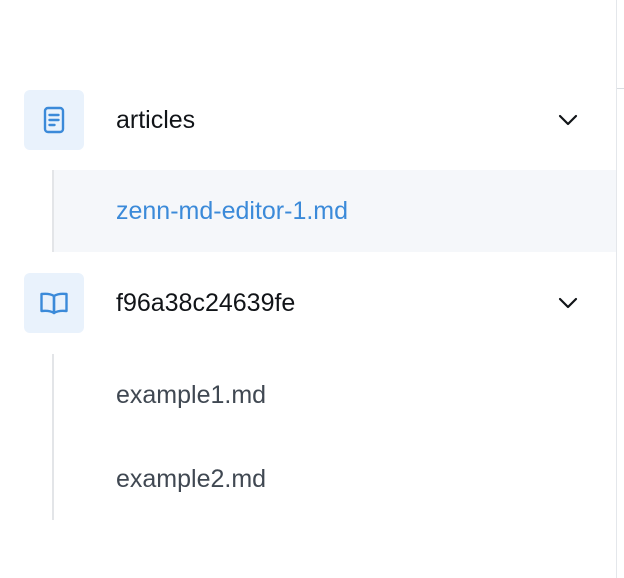 This screenshot has height=578, width=624. Describe the element at coordinates (620, 88) in the screenshot. I see `main-pane-header-divider` at that location.